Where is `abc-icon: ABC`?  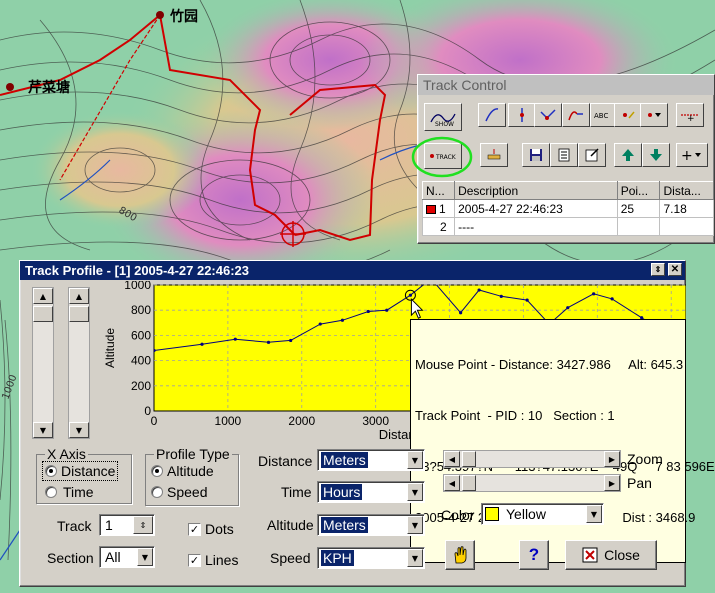 abc-icon: ABC is located at coordinates (601, 116).